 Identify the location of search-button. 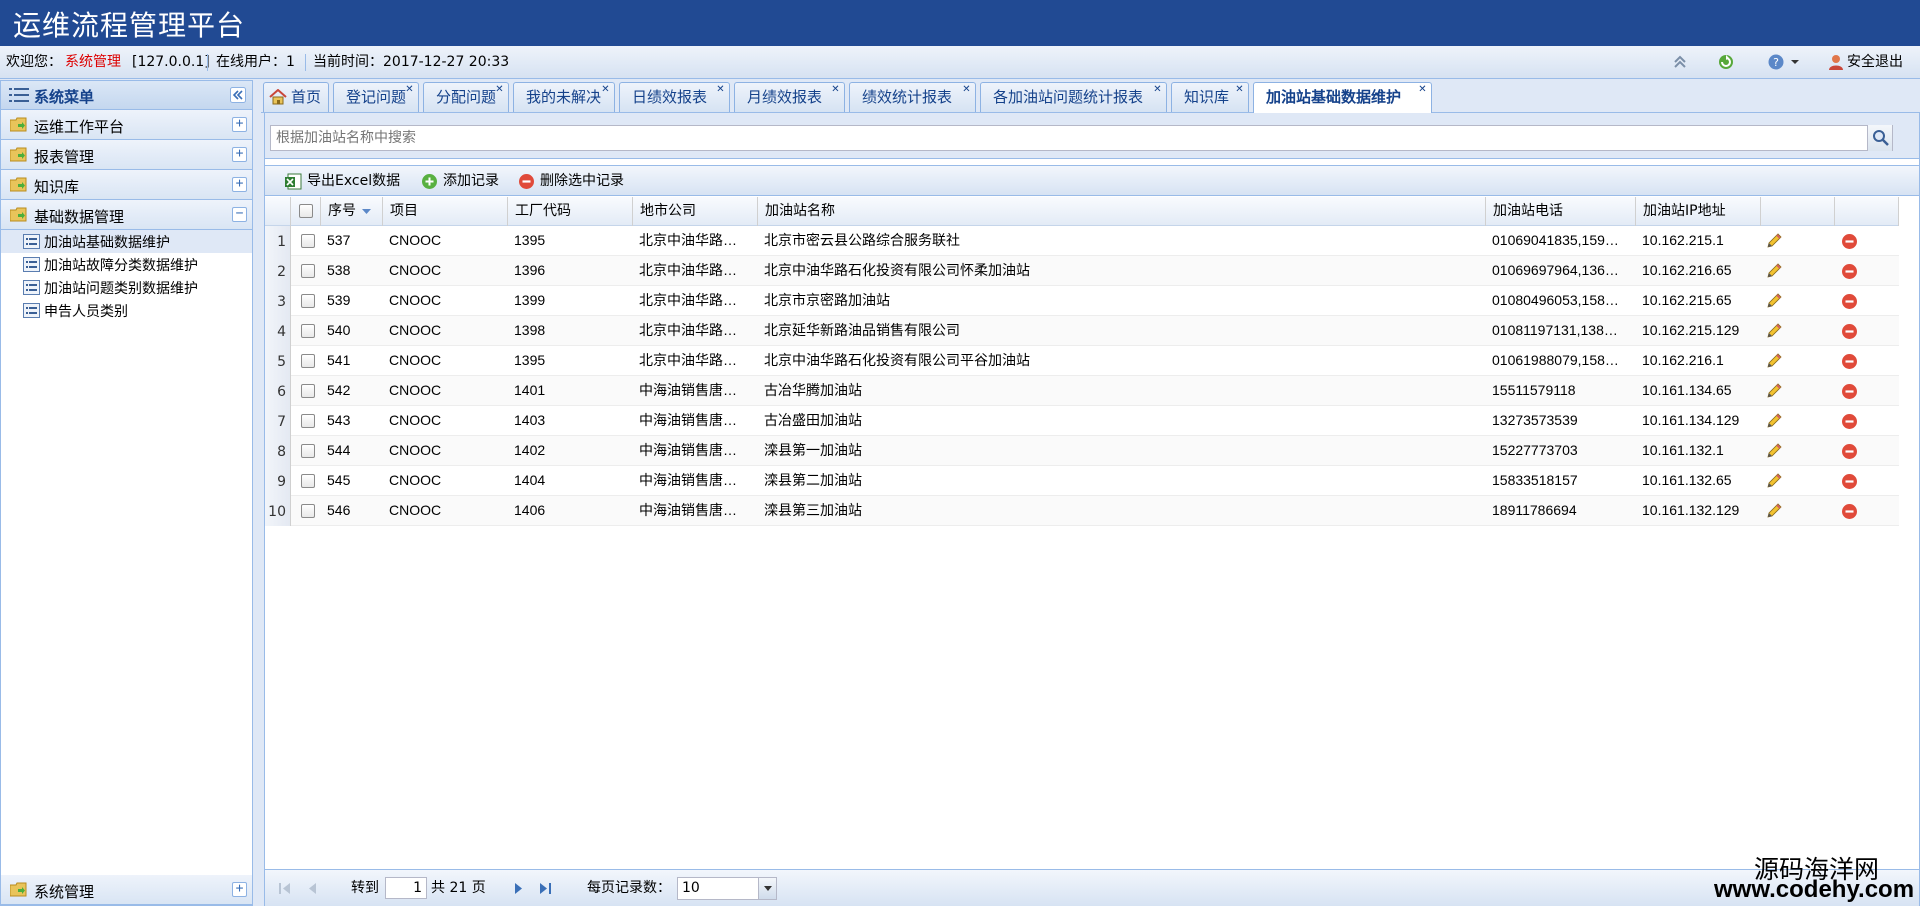
(1879, 138).